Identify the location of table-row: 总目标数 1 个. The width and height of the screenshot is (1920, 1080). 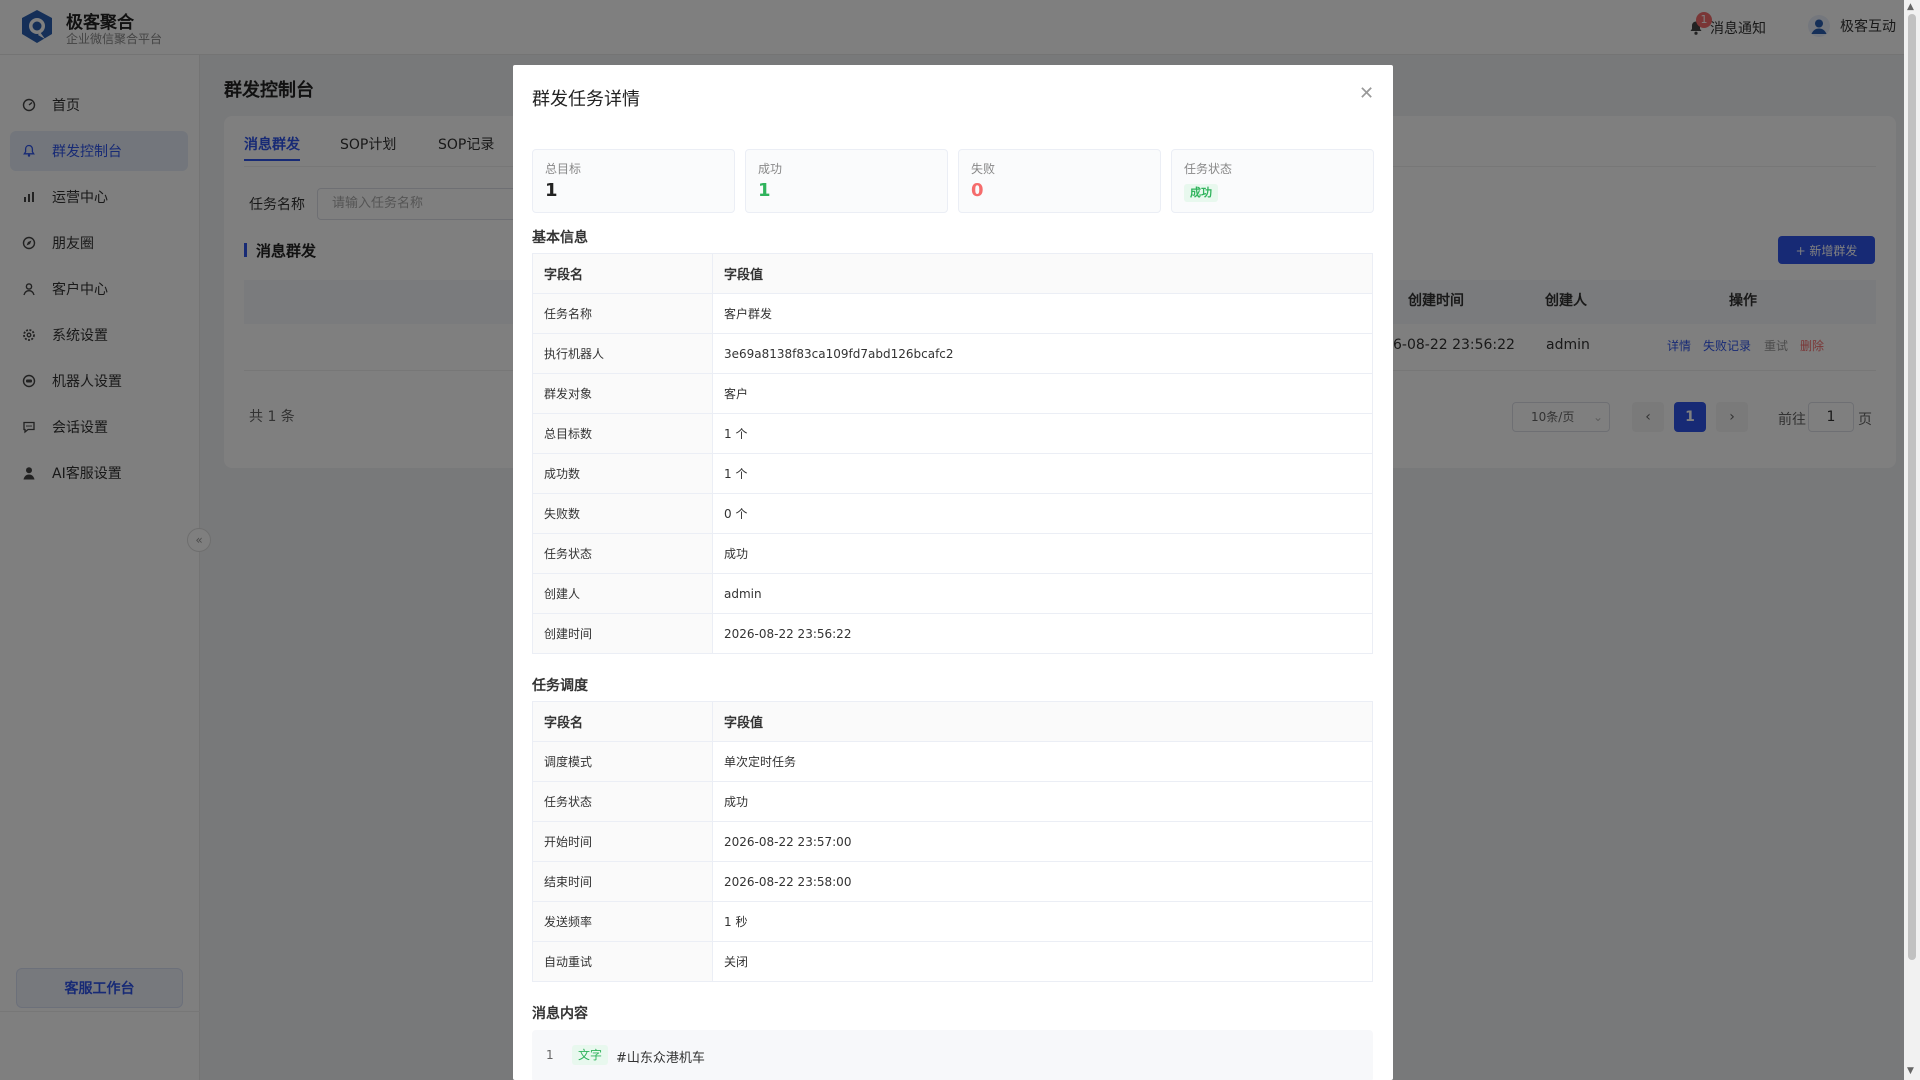
(952, 433).